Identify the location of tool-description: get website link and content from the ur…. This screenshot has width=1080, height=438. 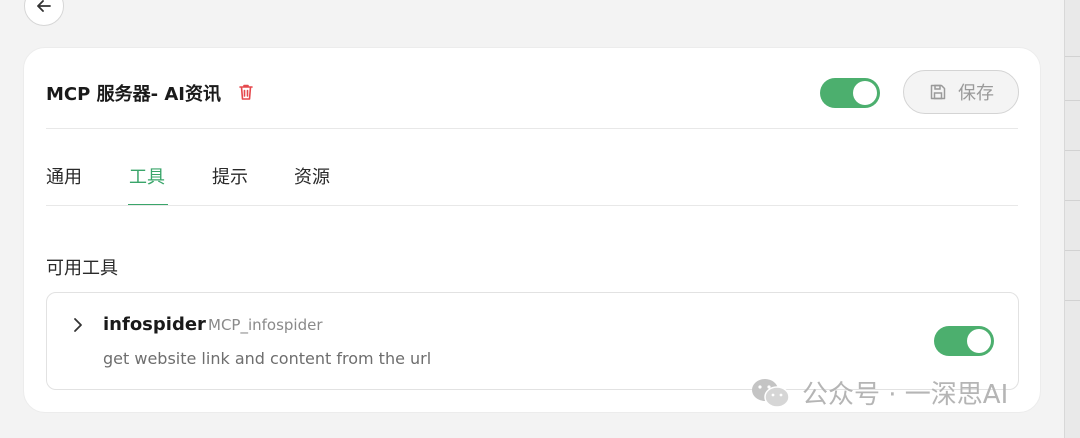
(267, 358).